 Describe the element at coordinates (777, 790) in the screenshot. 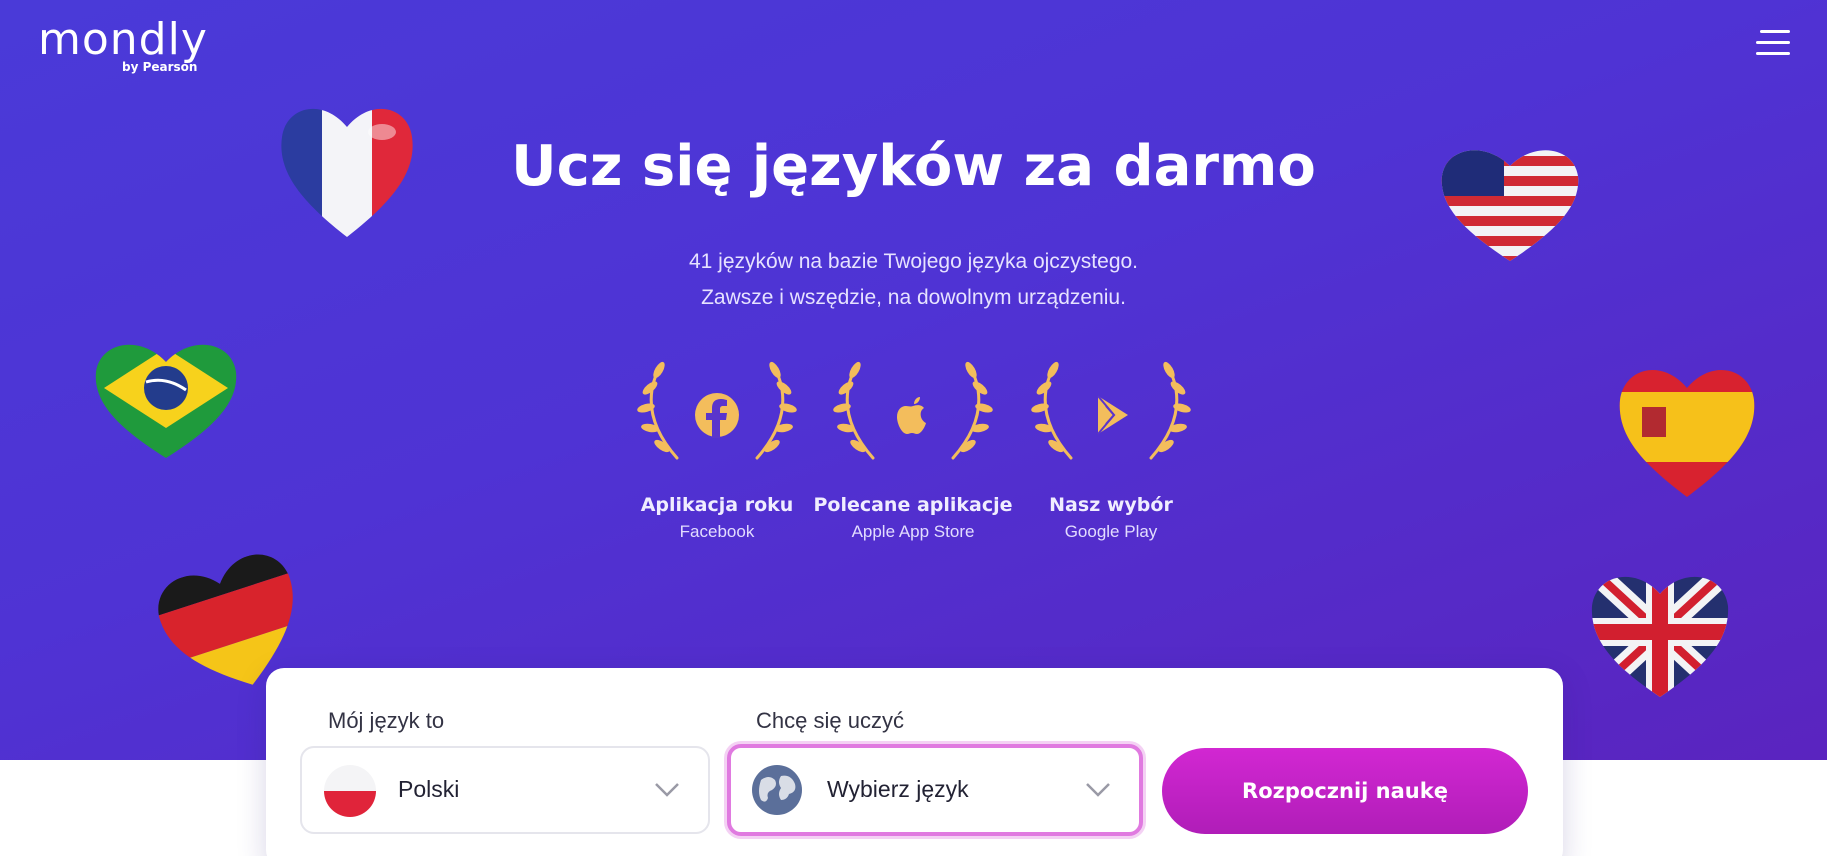

I see `globe-icon` at that location.